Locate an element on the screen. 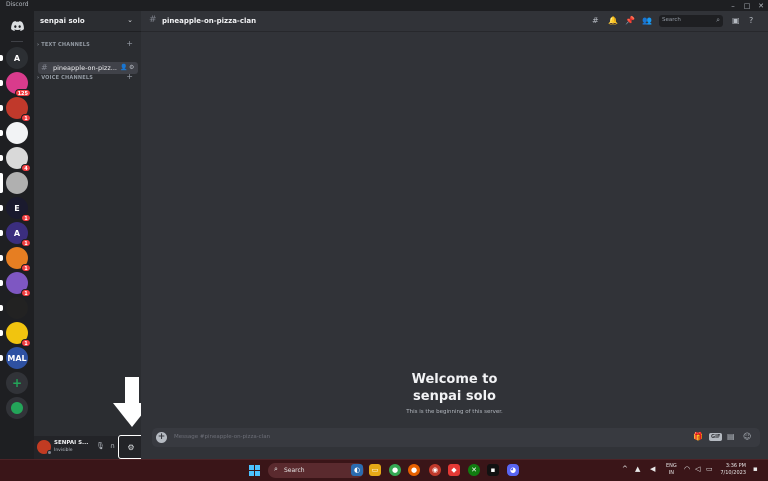 This screenshot has height=481, width=768. voice-channels-category: › VOICE CHANNELS is located at coordinates (65, 78).